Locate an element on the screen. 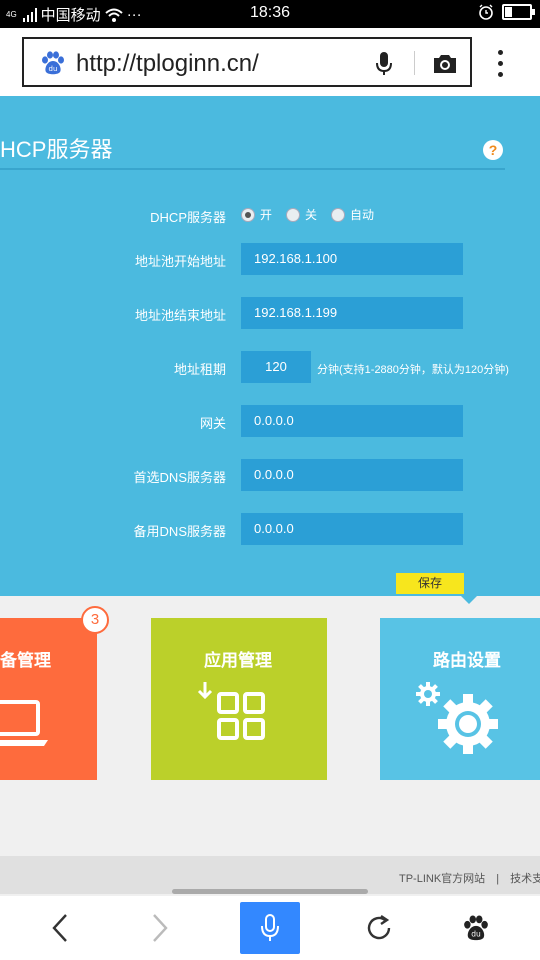  back-button is located at coordinates (60, 928).